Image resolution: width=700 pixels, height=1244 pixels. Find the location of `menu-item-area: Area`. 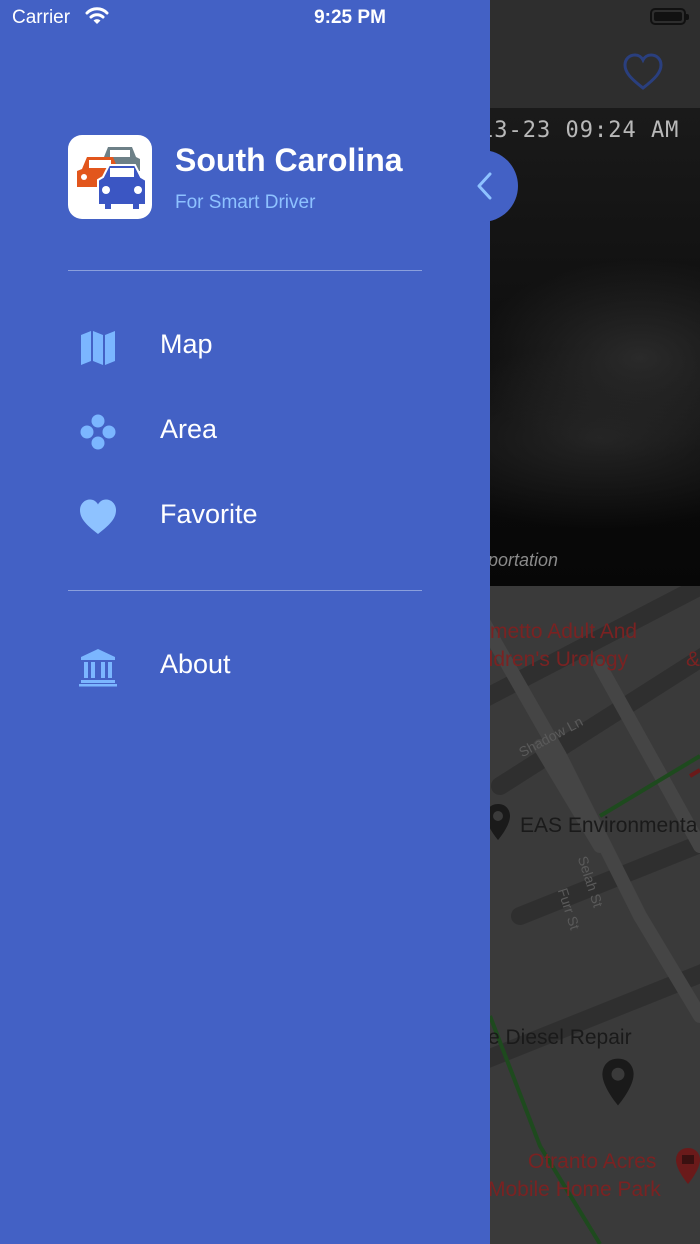

menu-item-area: Area is located at coordinates (245, 431).